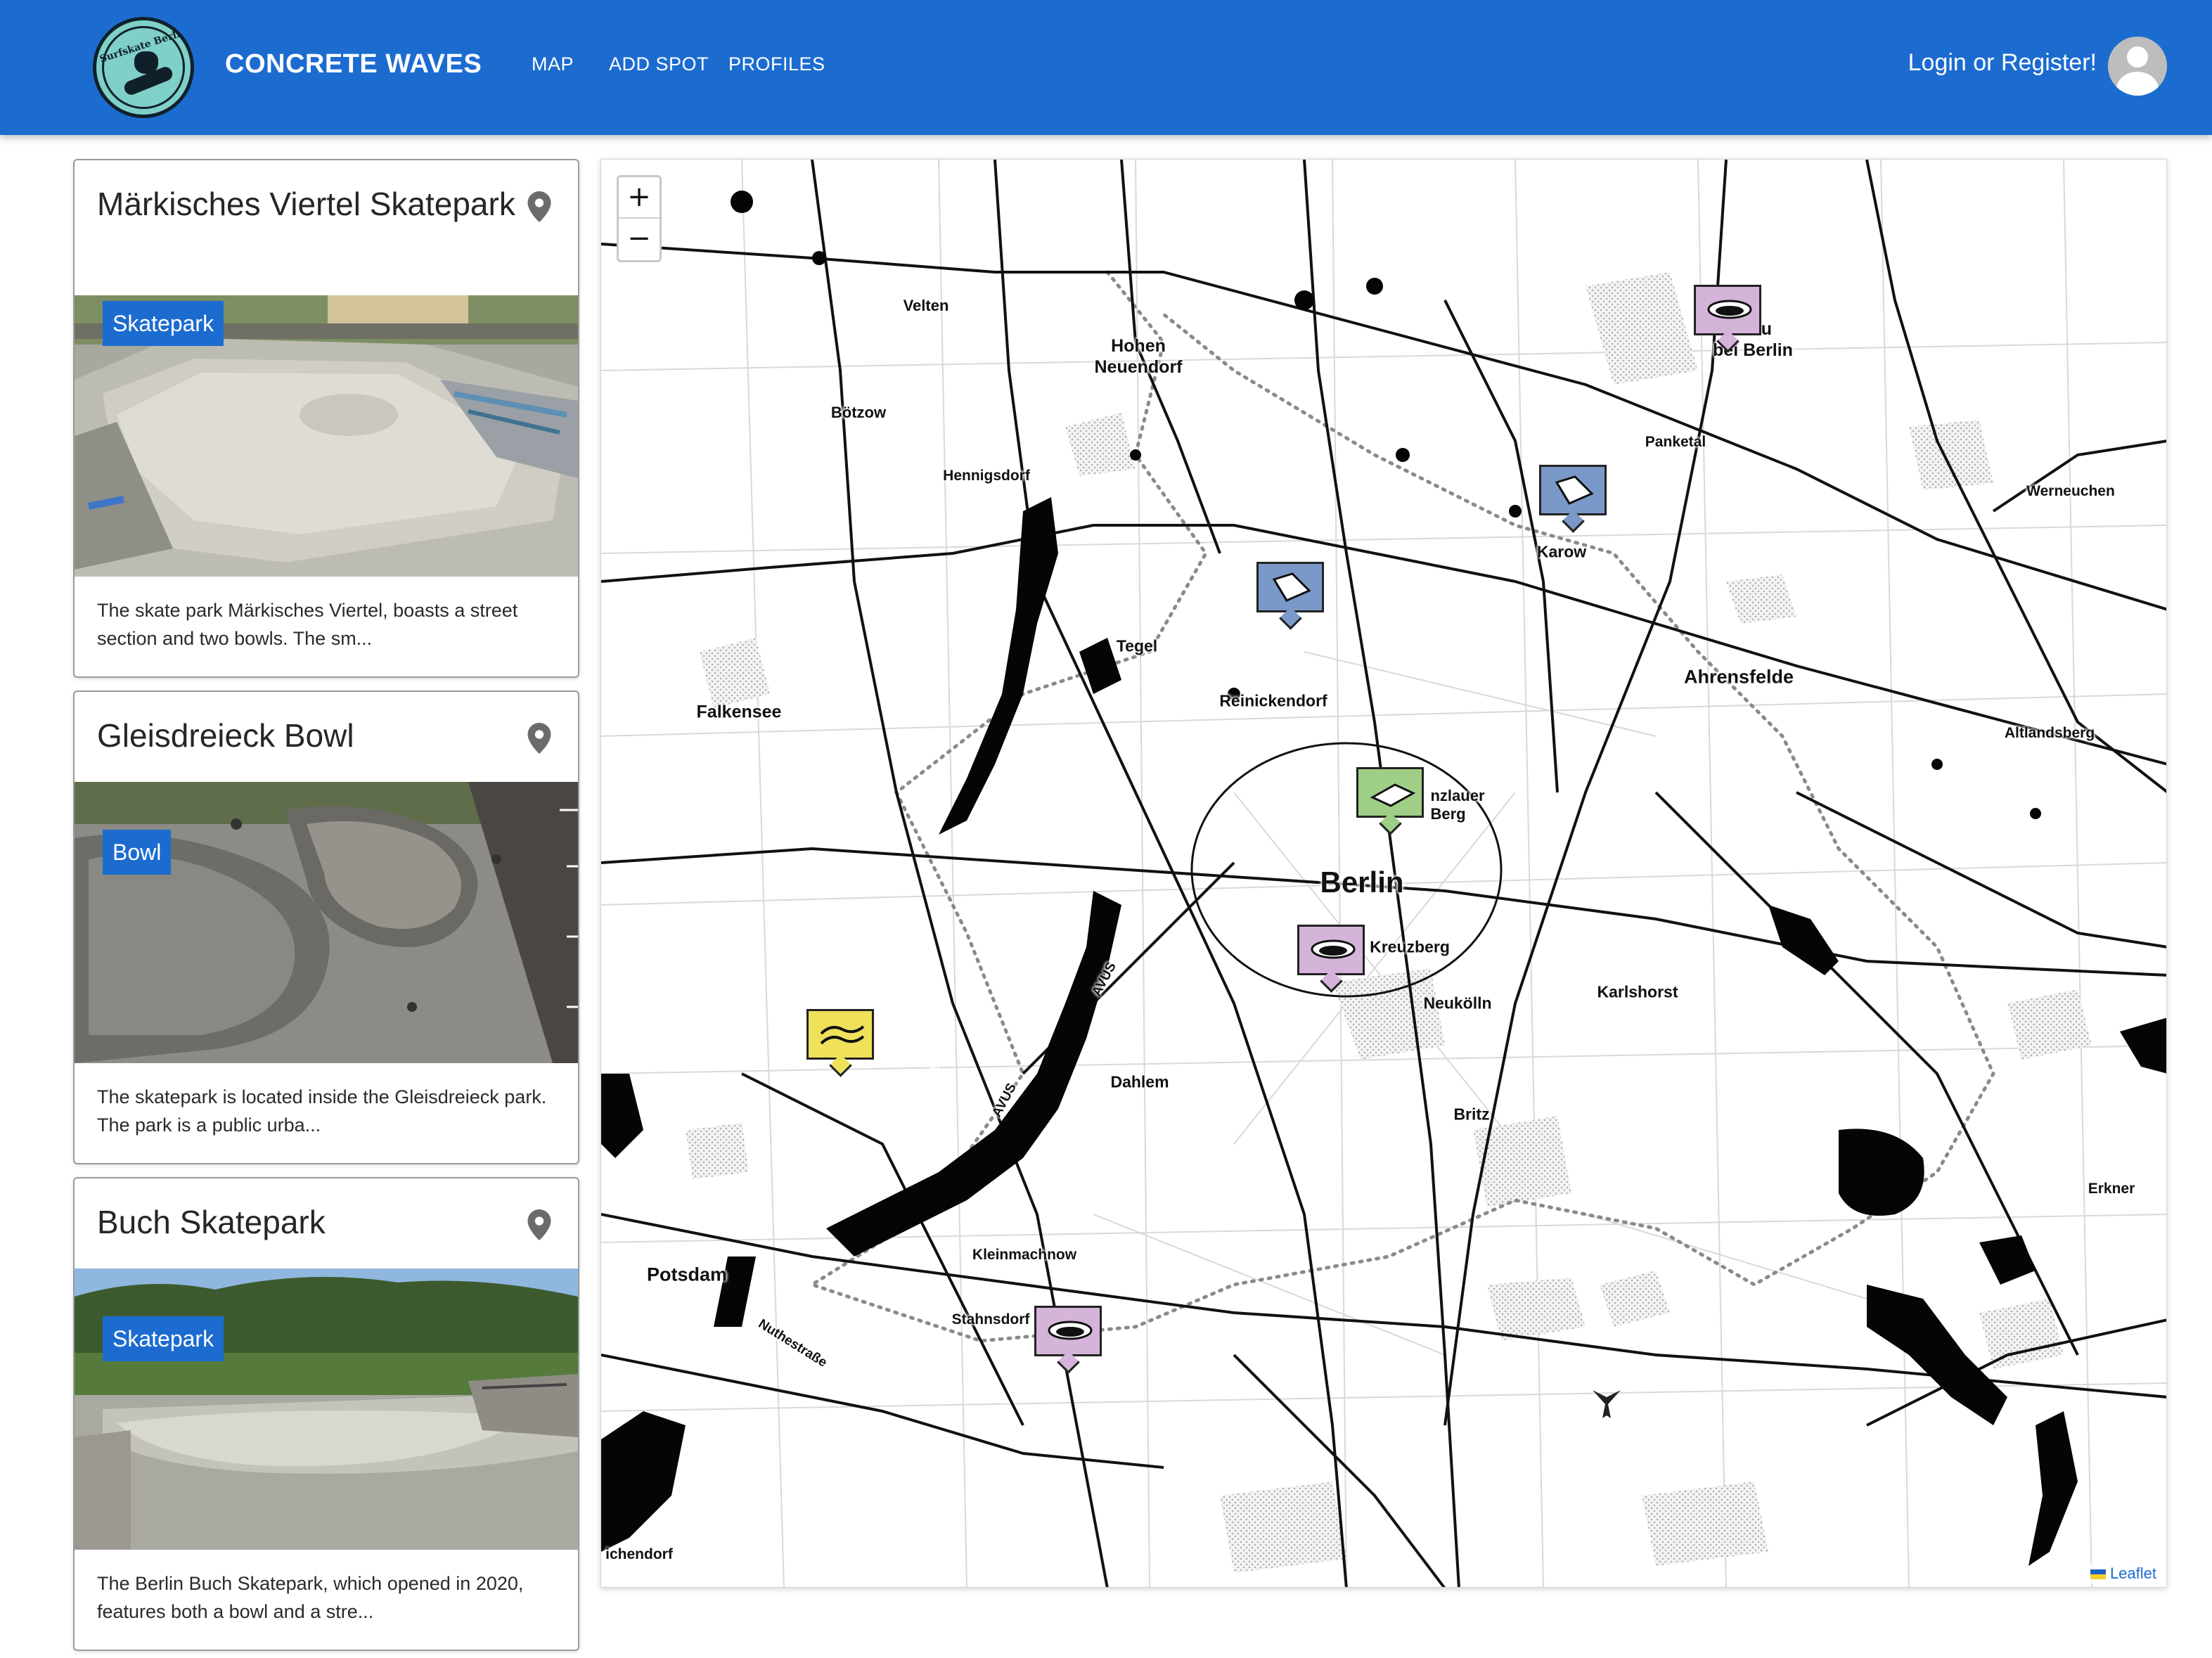 The height and width of the screenshot is (1658, 2212). Describe the element at coordinates (639, 240) in the screenshot. I see `zoom-out-button: −` at that location.